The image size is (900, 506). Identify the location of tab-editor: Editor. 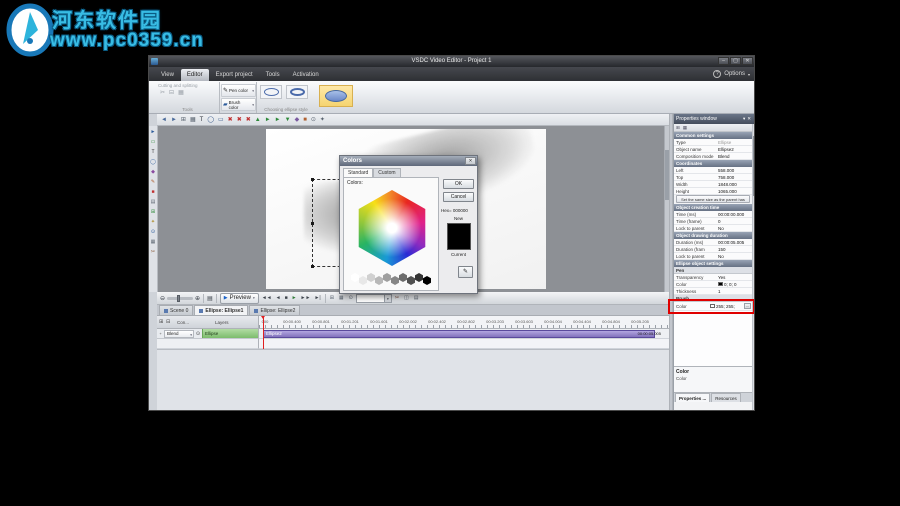
(194, 75).